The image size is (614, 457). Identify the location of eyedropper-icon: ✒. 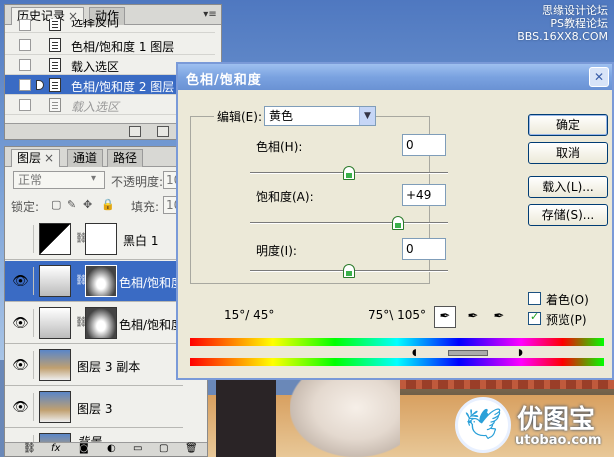
(445, 317).